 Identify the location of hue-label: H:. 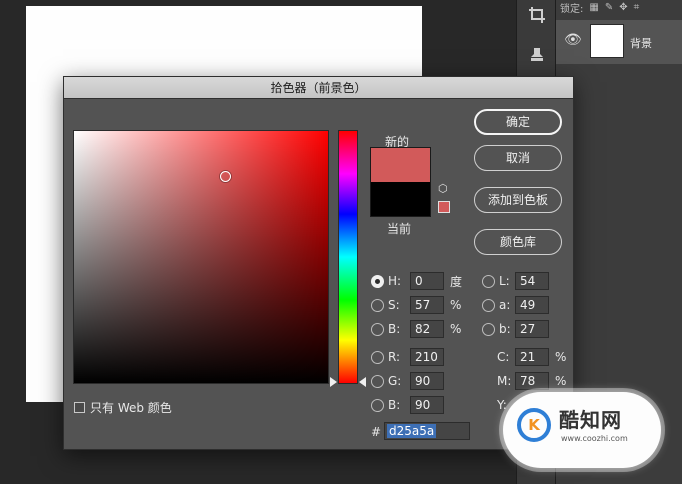
(395, 281).